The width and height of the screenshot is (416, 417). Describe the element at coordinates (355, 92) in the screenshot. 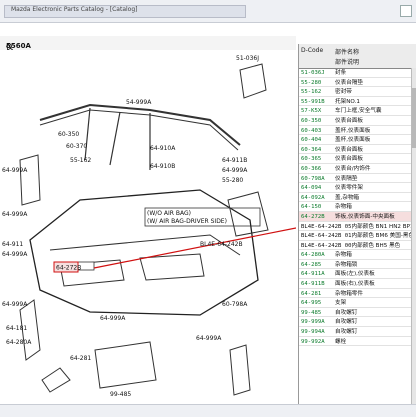

I see `part-row: 55-162 密封带` at that location.